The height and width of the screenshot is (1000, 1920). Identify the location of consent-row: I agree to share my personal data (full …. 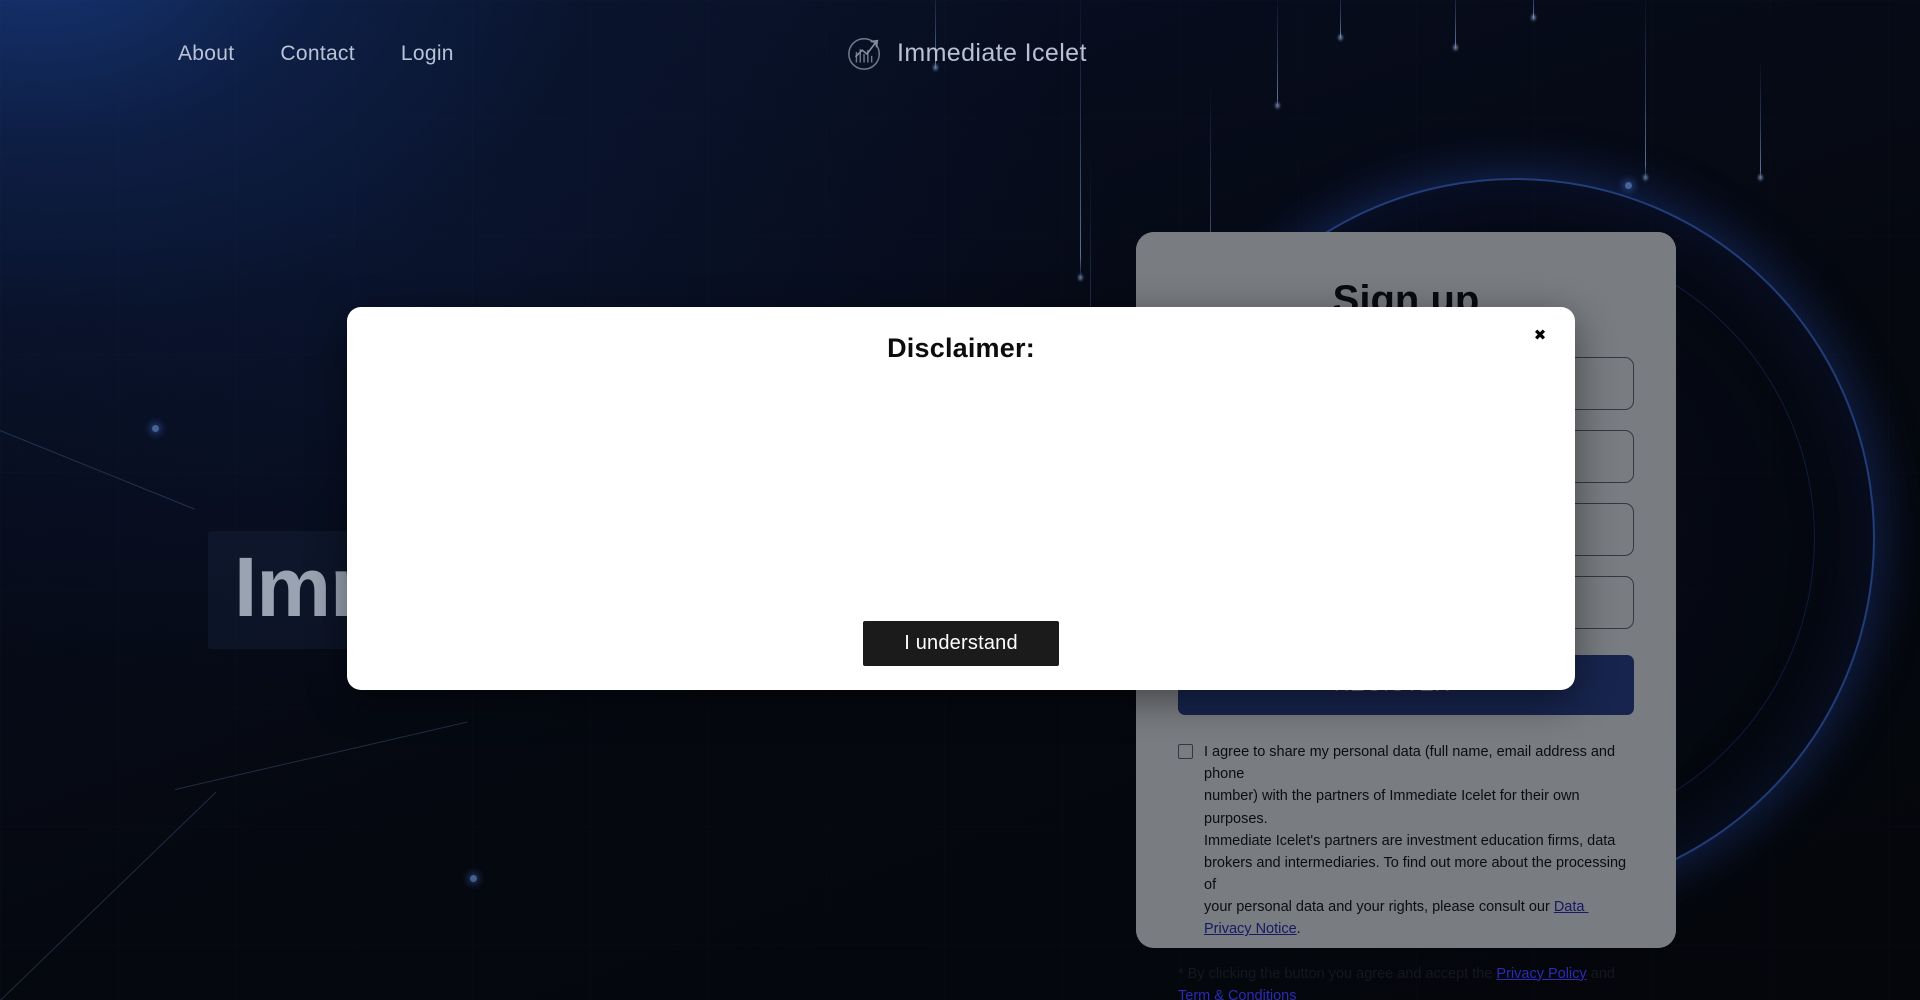
(1406, 841).